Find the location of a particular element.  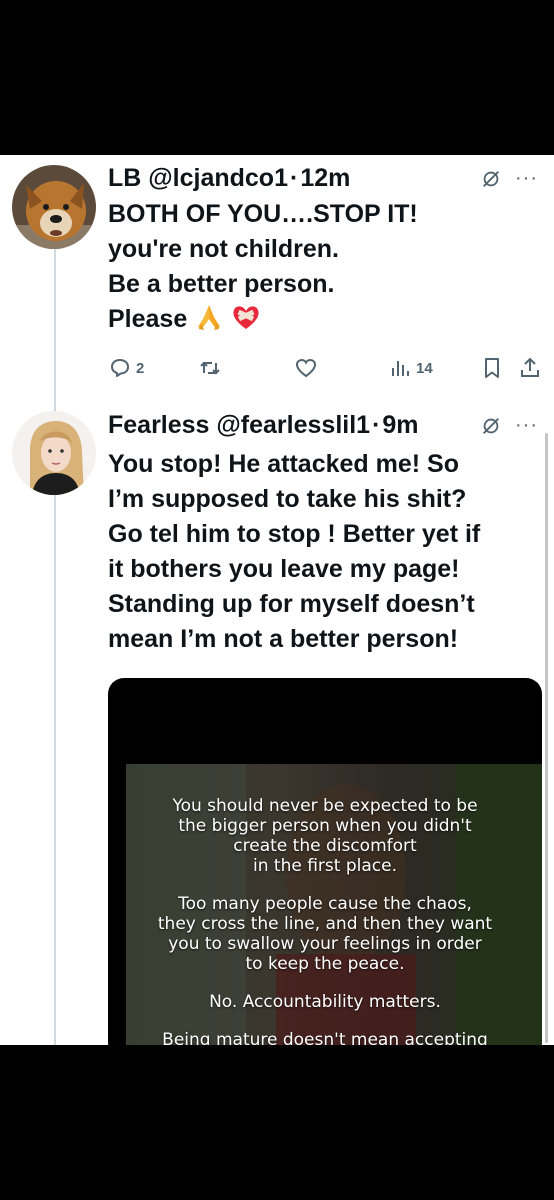

like-button is located at coordinates (308, 368).